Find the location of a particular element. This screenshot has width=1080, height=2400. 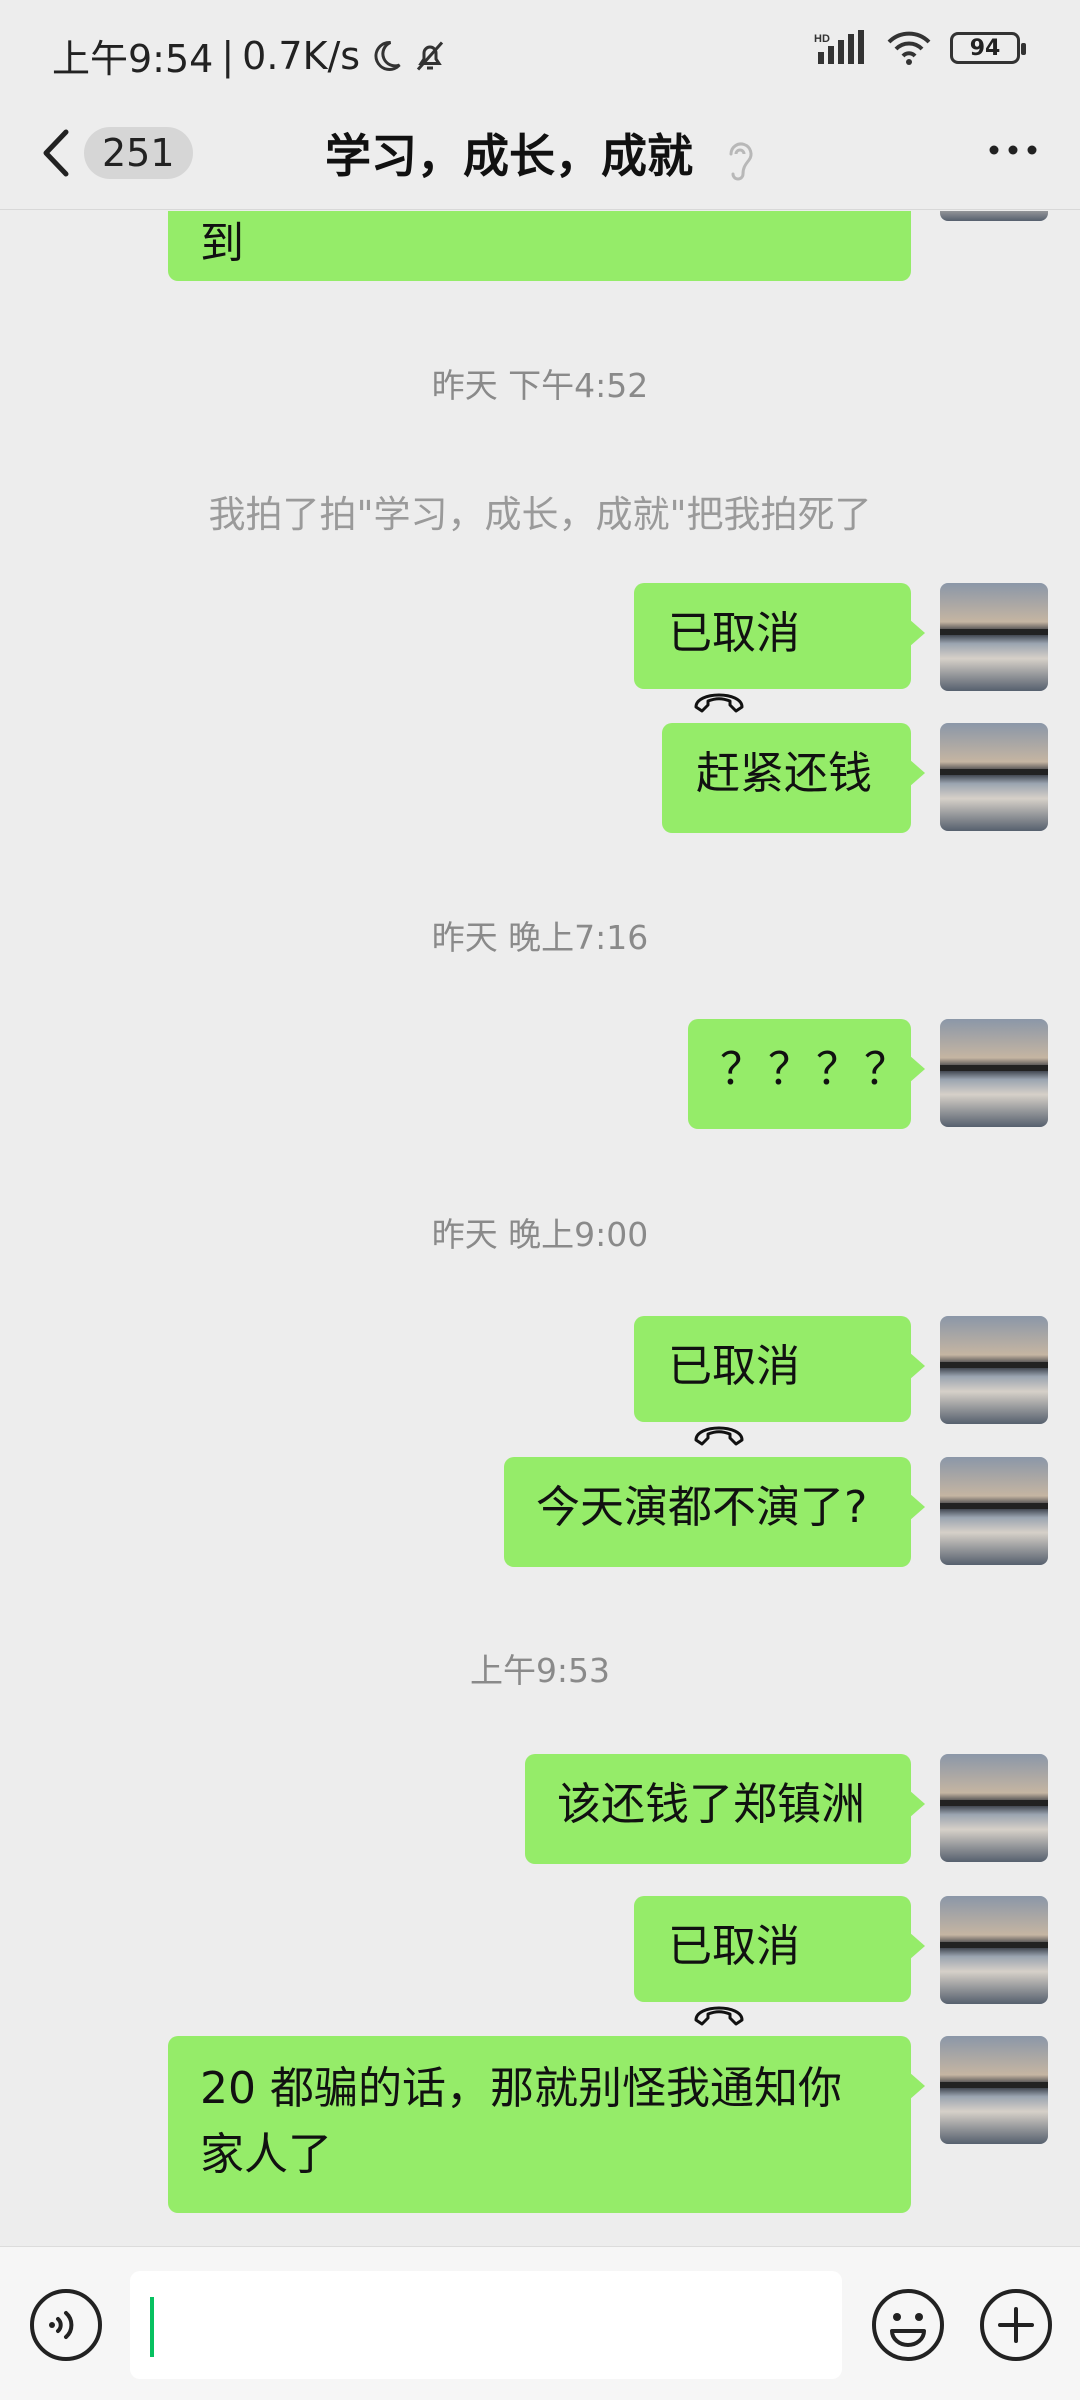

voice-button is located at coordinates (66, 2327).